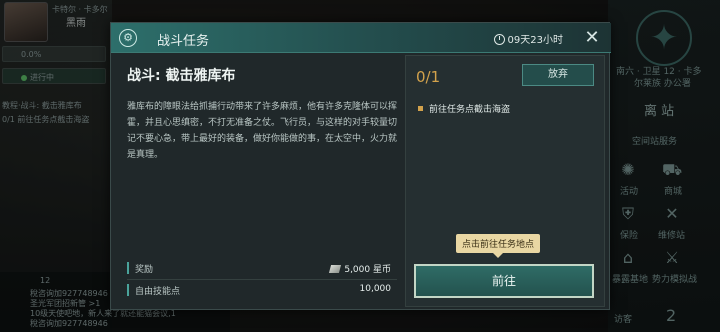 This screenshot has width=720, height=332. Describe the element at coordinates (262, 268) in the screenshot. I see `reward-row: 奖励 5,000 星币` at that location.